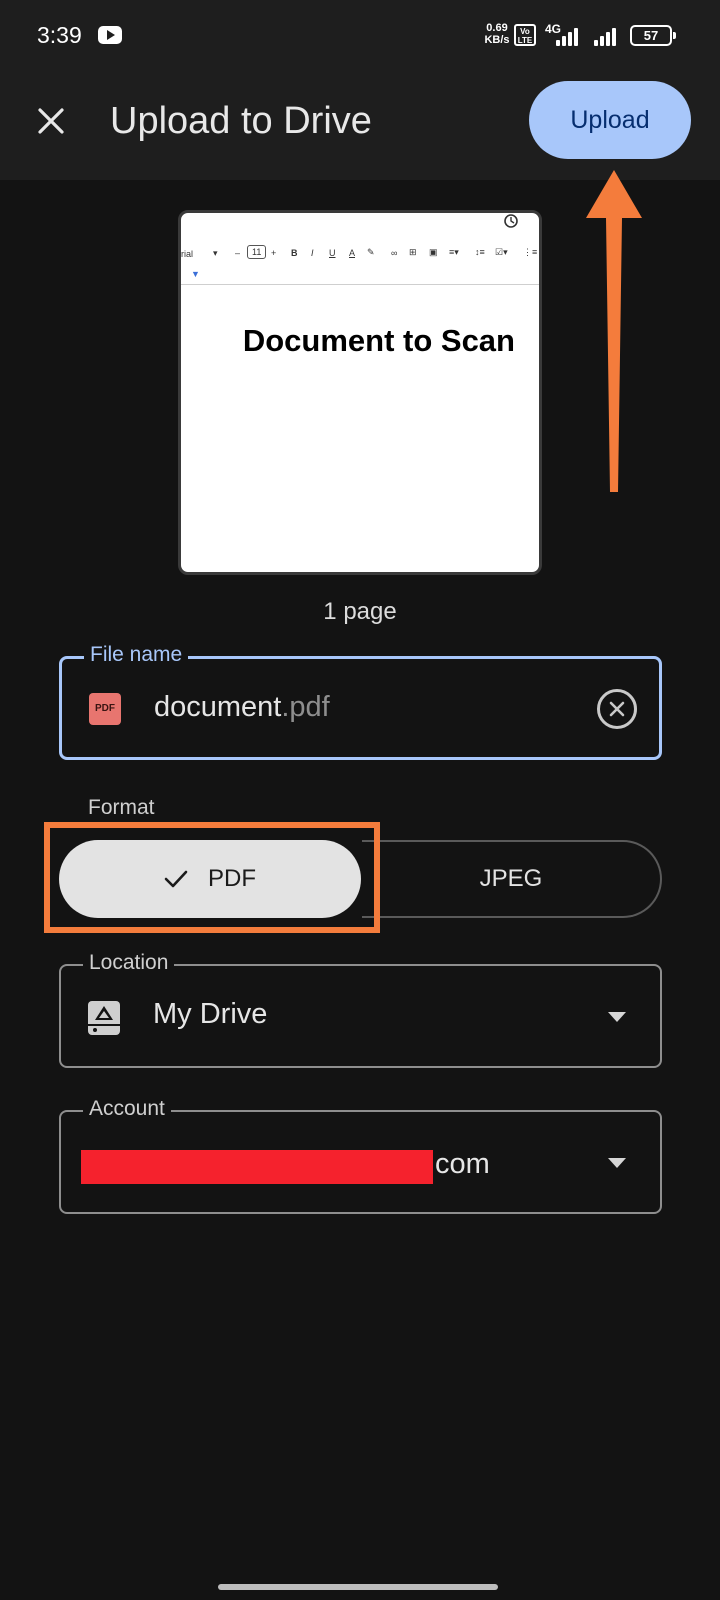 The image size is (720, 1600). I want to click on close-icon, so click(51, 121).